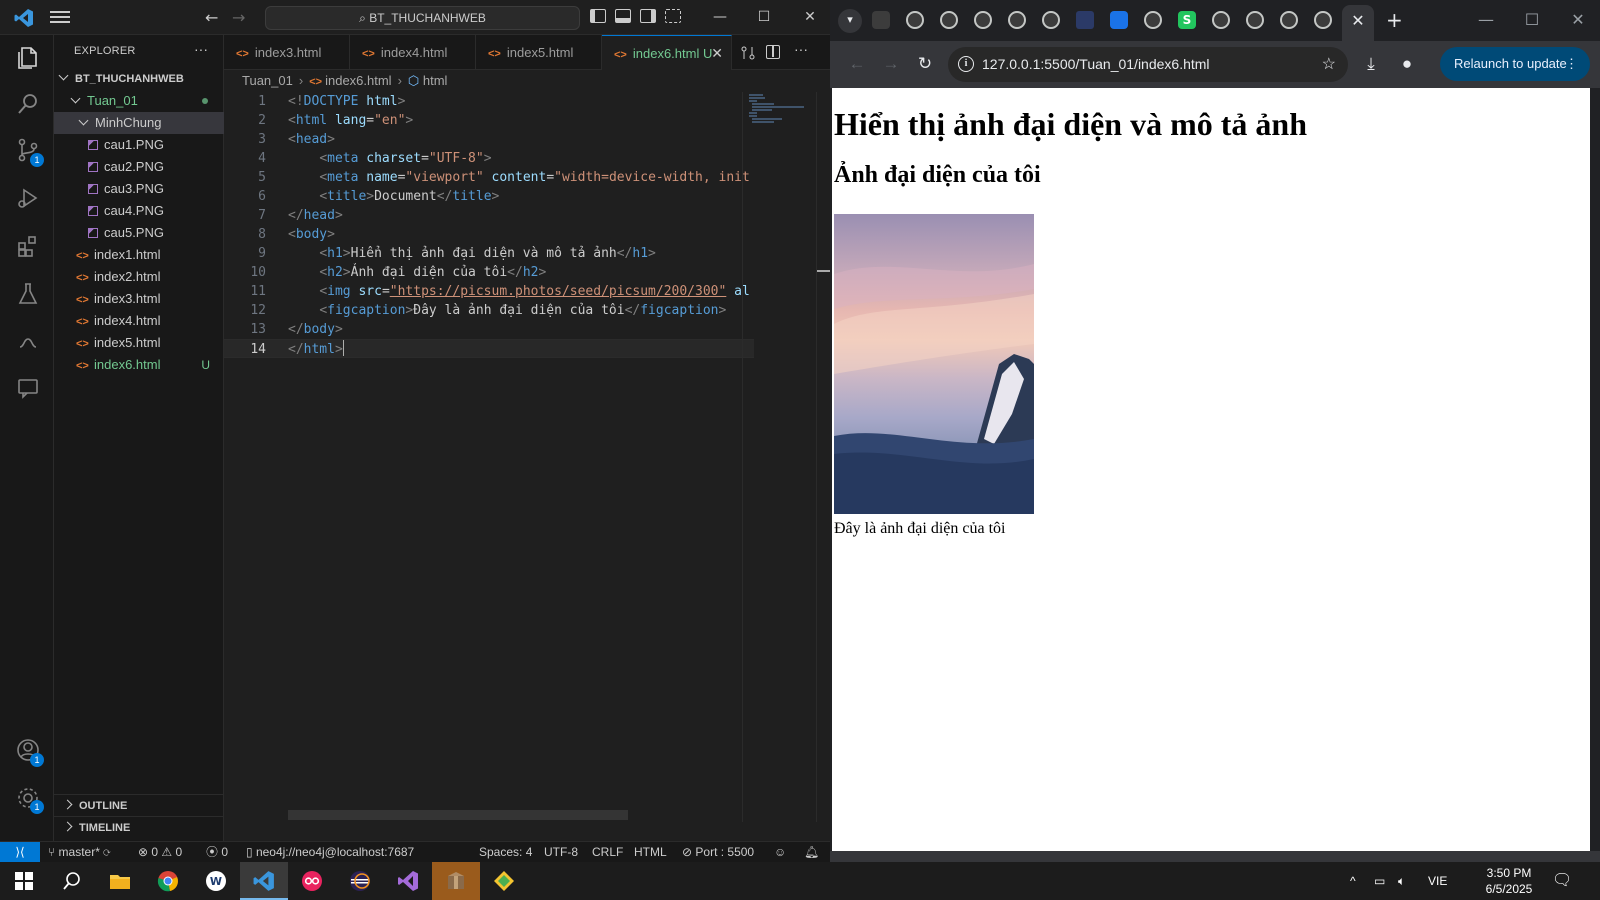  What do you see at coordinates (673, 16) in the screenshot?
I see `customize-layout-icon` at bounding box center [673, 16].